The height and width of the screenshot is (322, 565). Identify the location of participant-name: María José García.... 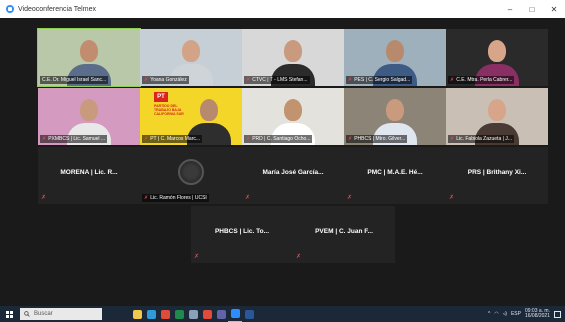
(293, 172).